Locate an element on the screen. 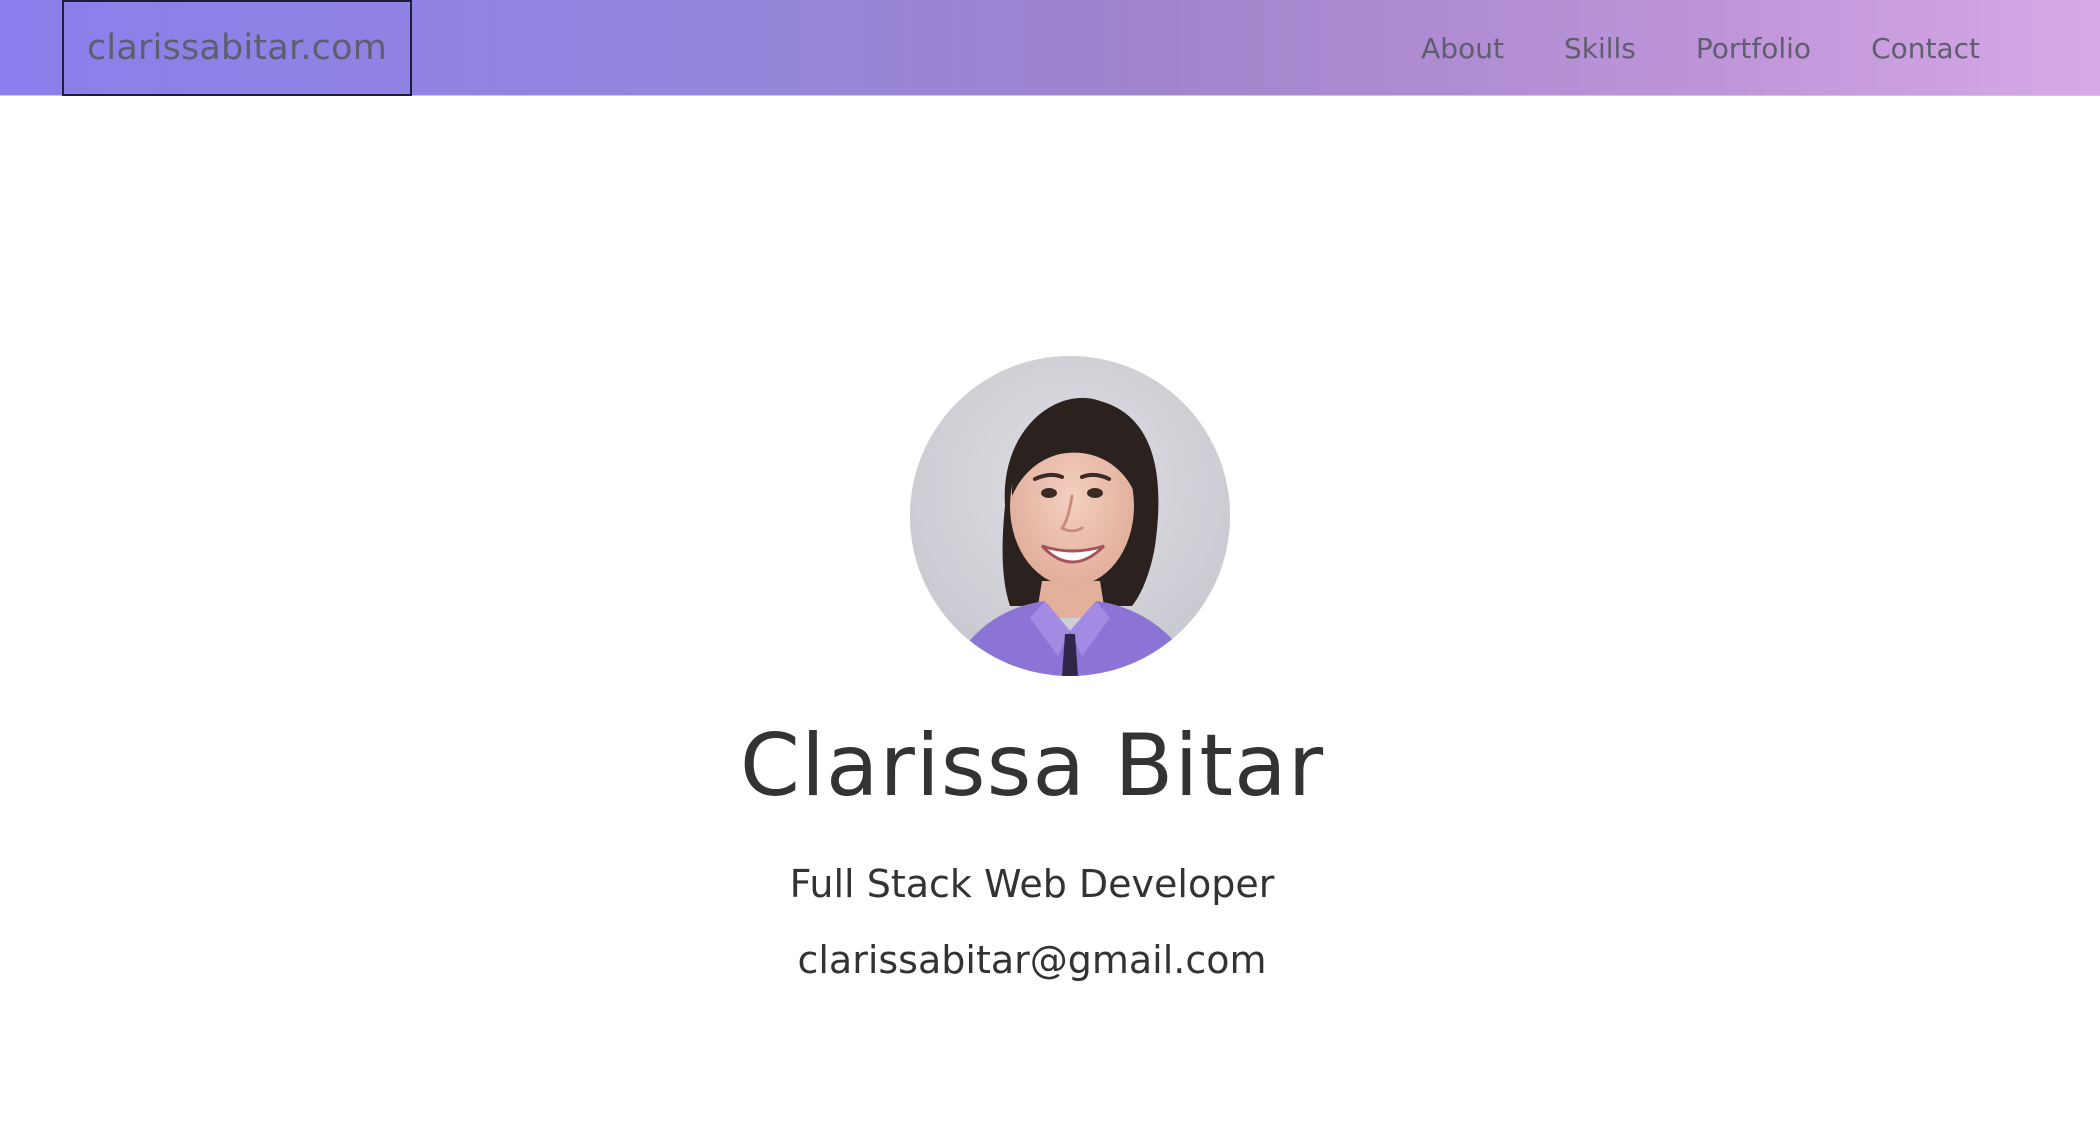 The image size is (2100, 1144). profile-photo-icon is located at coordinates (1070, 516).